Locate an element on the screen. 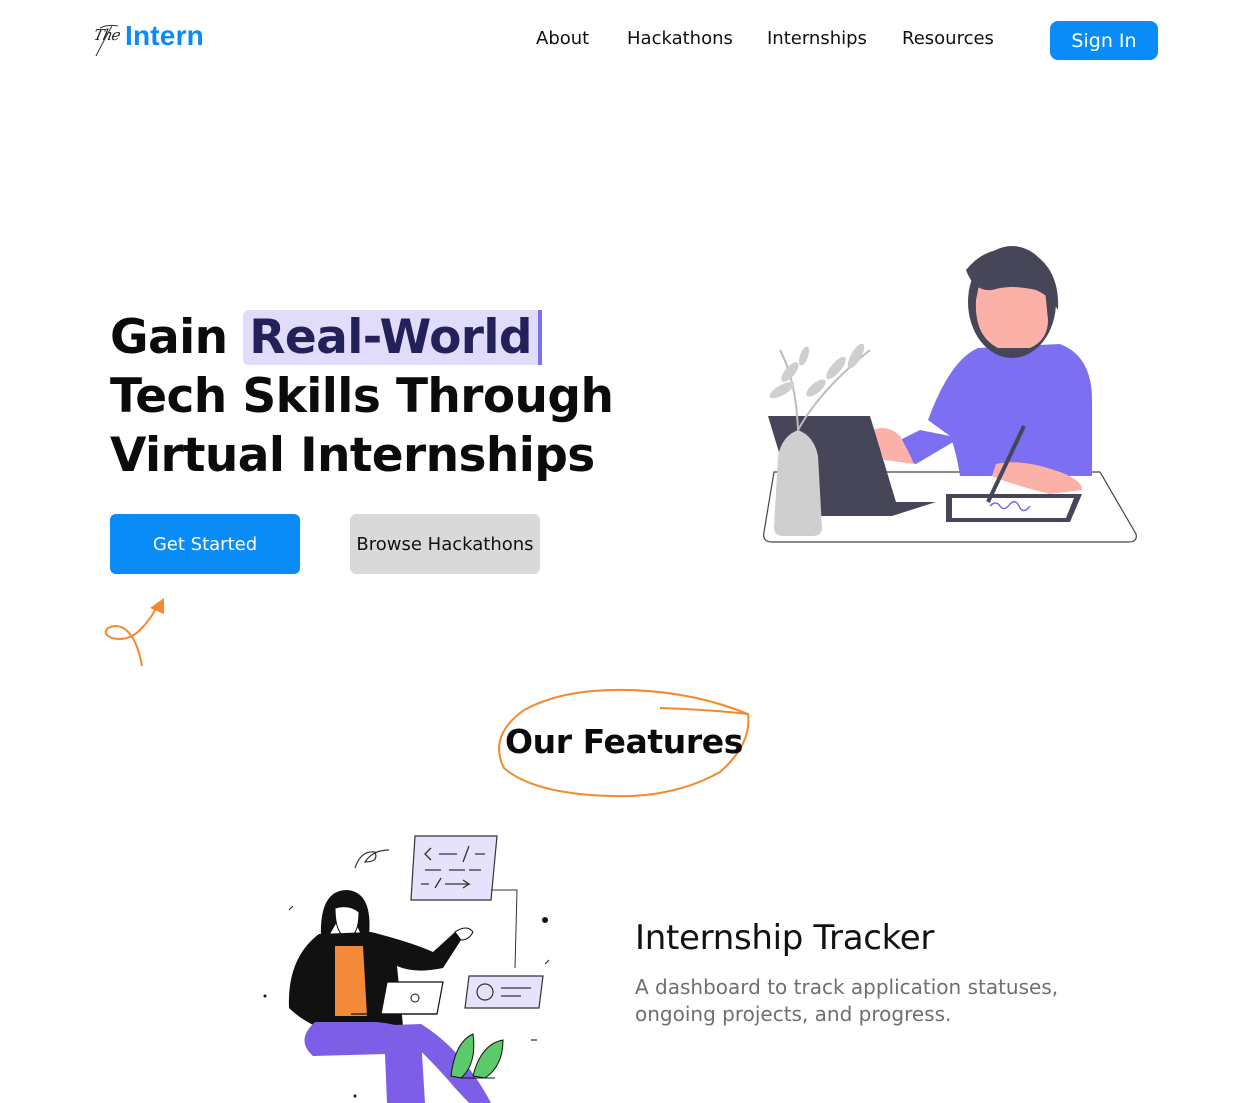 The image size is (1240, 1103). features-heading-wrap: Our Features is located at coordinates (624, 743).